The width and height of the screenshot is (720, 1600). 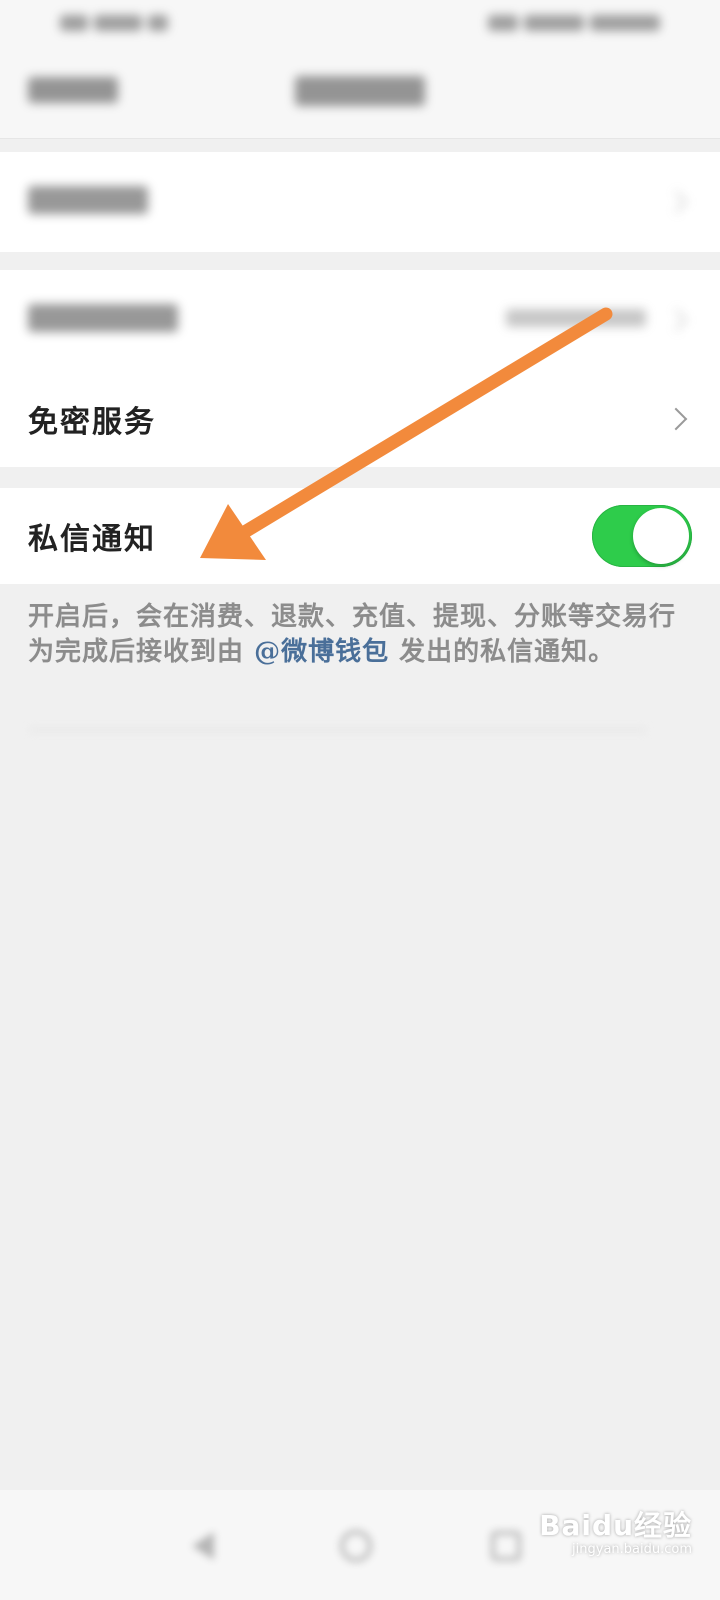 What do you see at coordinates (360, 536) in the screenshot?
I see `message-notification-row: 私信通知` at bounding box center [360, 536].